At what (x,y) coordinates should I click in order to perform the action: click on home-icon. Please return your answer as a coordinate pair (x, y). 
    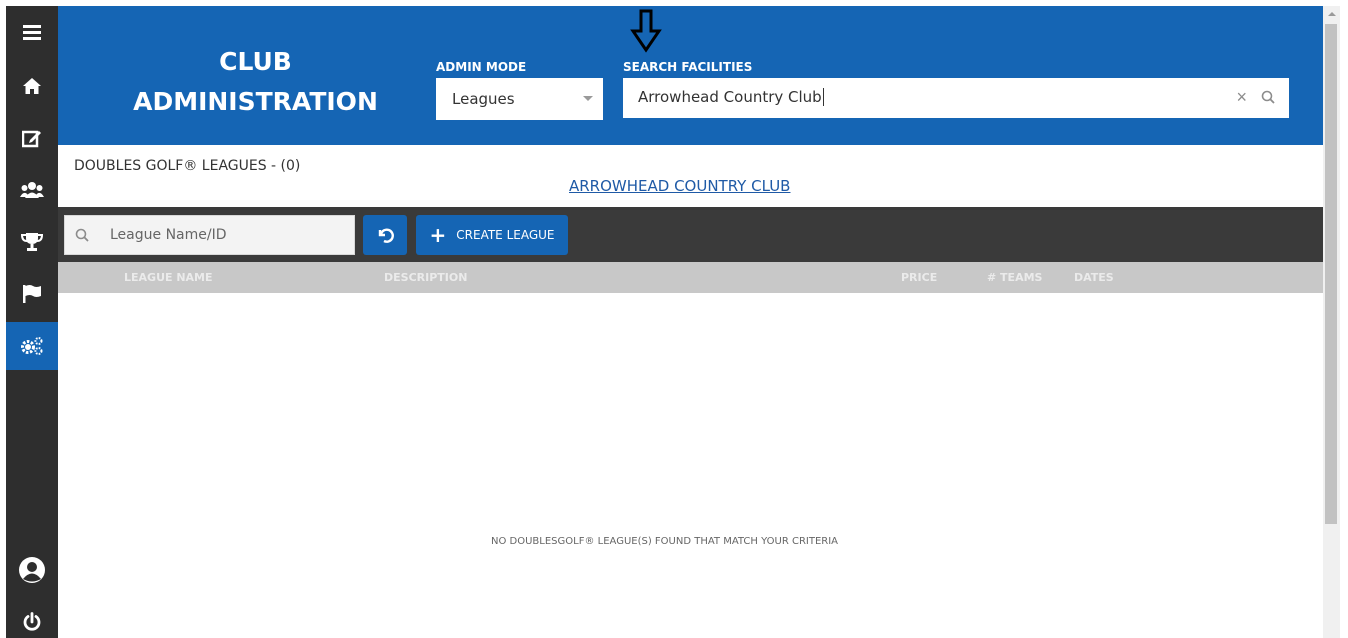
    Looking at the image, I should click on (32, 86).